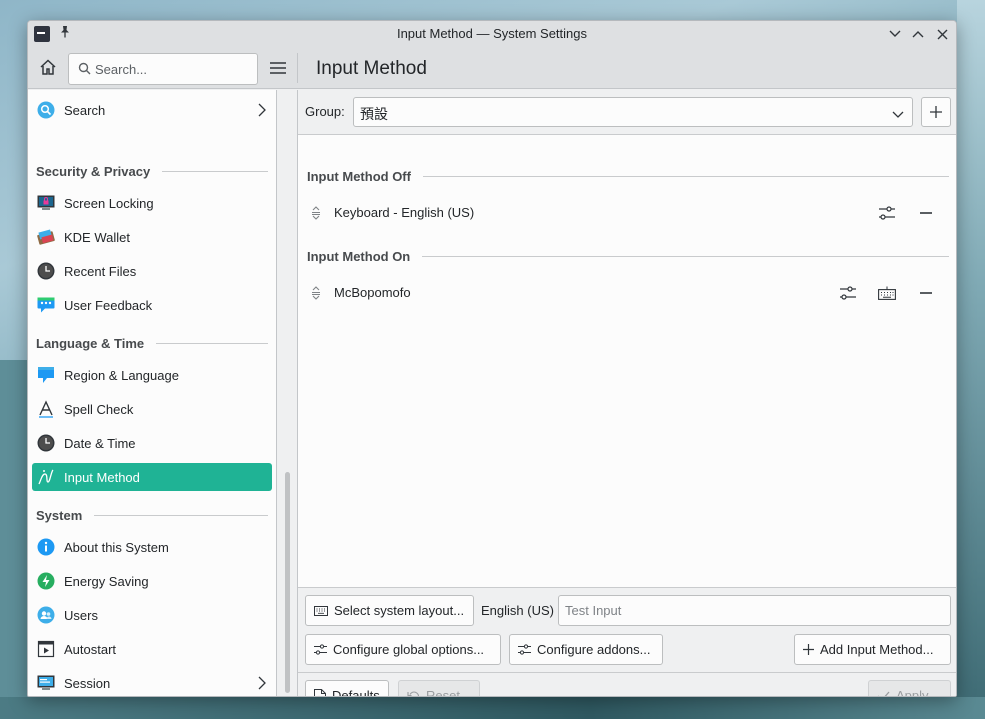  What do you see at coordinates (413, 693) in the screenshot?
I see `undo-icon` at bounding box center [413, 693].